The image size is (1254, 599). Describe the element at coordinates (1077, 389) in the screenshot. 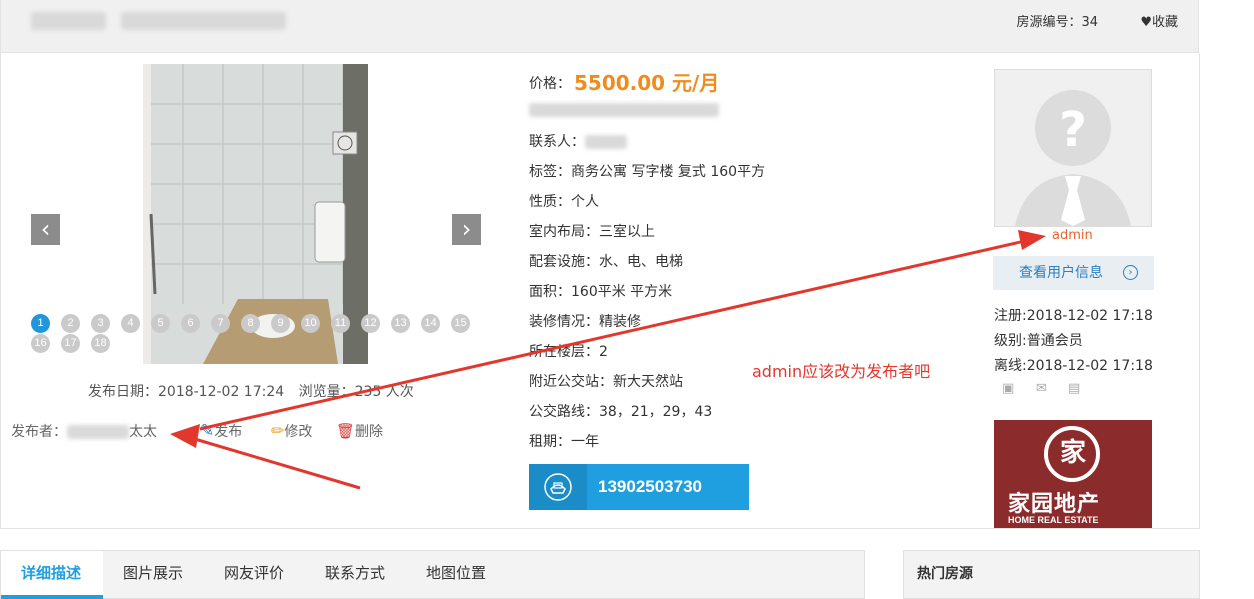

I see `document-icon: ▤` at that location.